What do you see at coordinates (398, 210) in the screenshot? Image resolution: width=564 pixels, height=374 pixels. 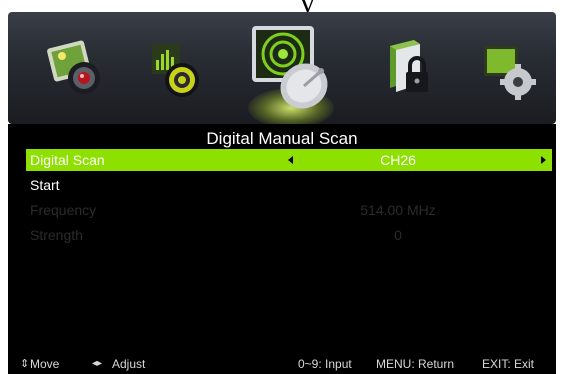 I see `frequency-value: 514.00 MHz` at bounding box center [398, 210].